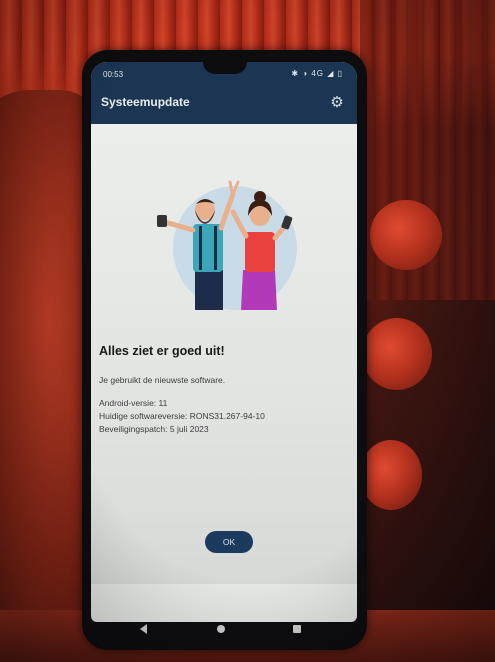  I want to click on app-title: Systeemupdate, so click(145, 102).